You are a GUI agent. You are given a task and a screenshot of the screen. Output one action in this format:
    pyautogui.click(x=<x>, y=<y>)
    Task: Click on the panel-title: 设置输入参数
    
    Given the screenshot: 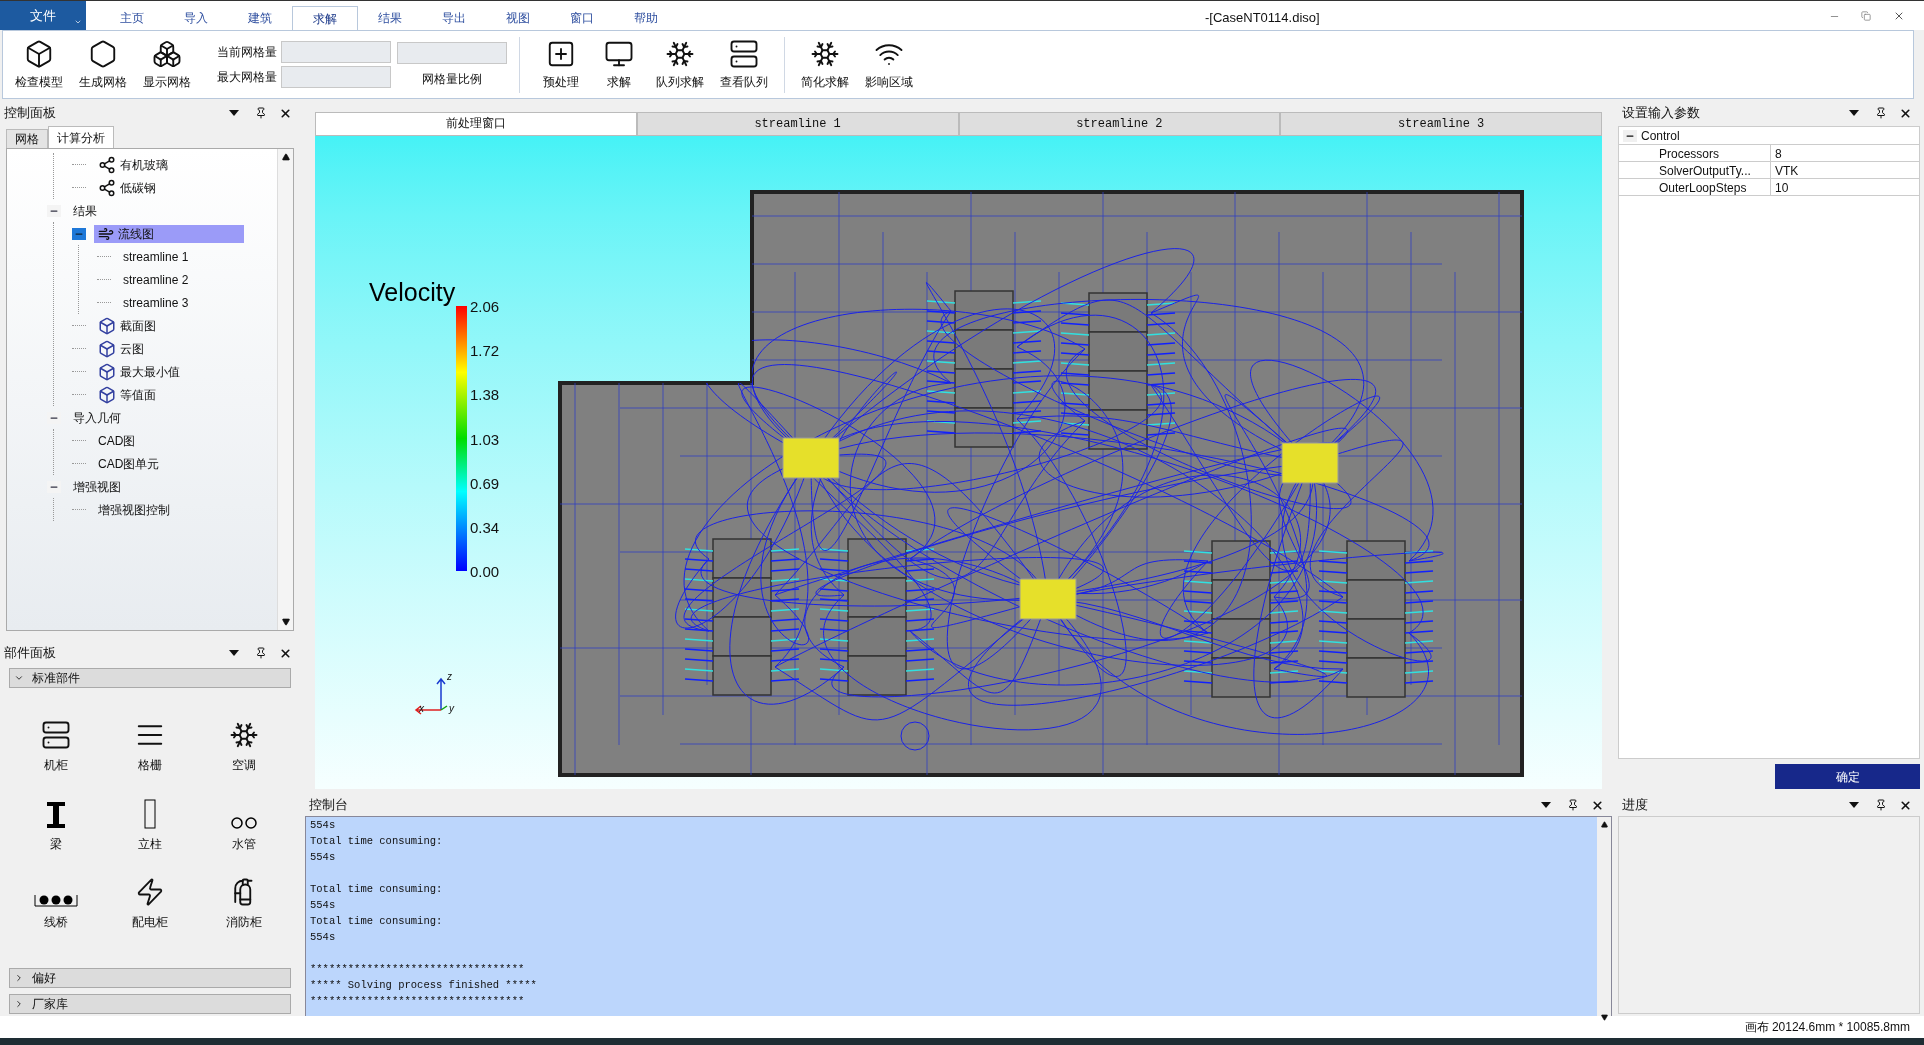 What is the action you would take?
    pyautogui.click(x=1661, y=113)
    